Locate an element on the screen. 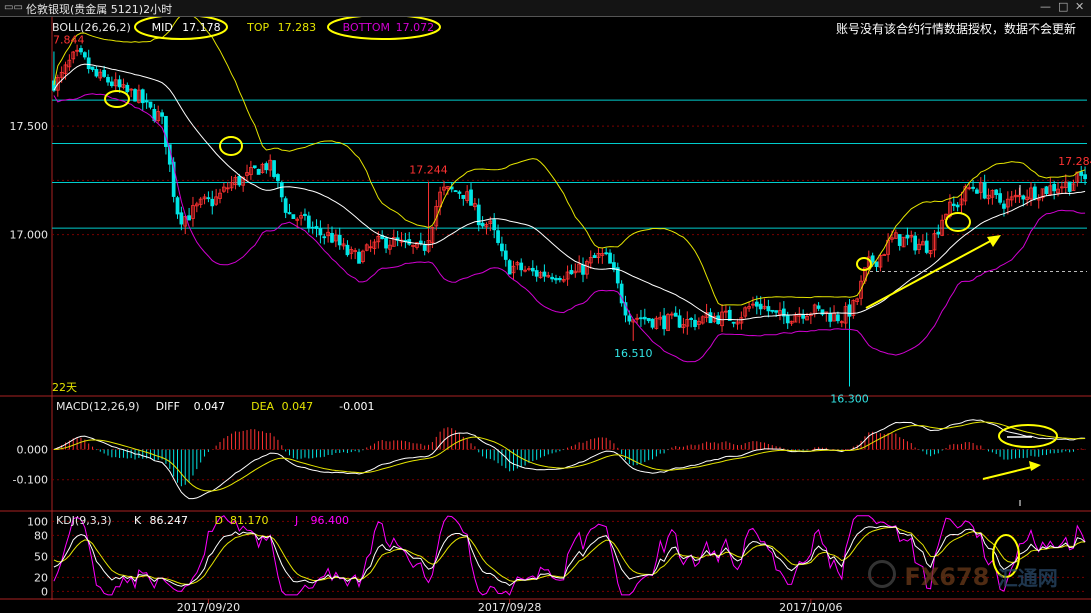  kdj-ytick-label: 80 is located at coordinates (41, 535).